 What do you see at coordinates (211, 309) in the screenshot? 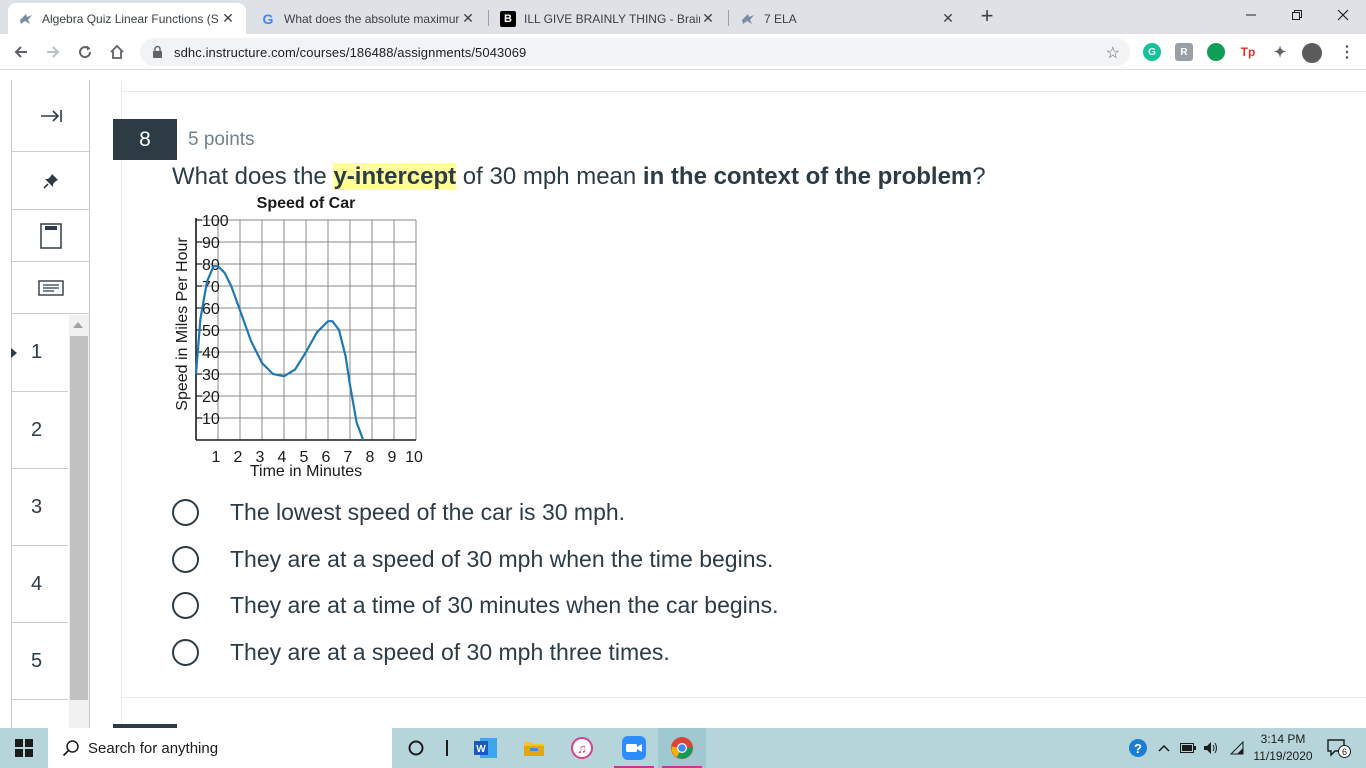
I see `chart-y-tick-label: 60` at bounding box center [211, 309].